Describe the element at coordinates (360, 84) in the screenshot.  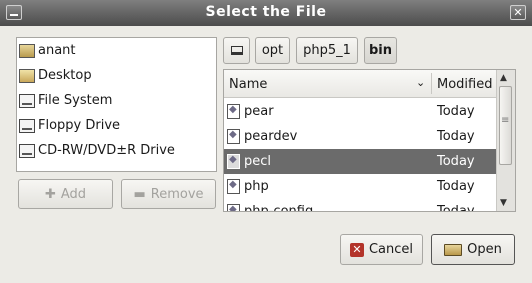
I see `file-list-header: Name ⌄ Modified` at that location.